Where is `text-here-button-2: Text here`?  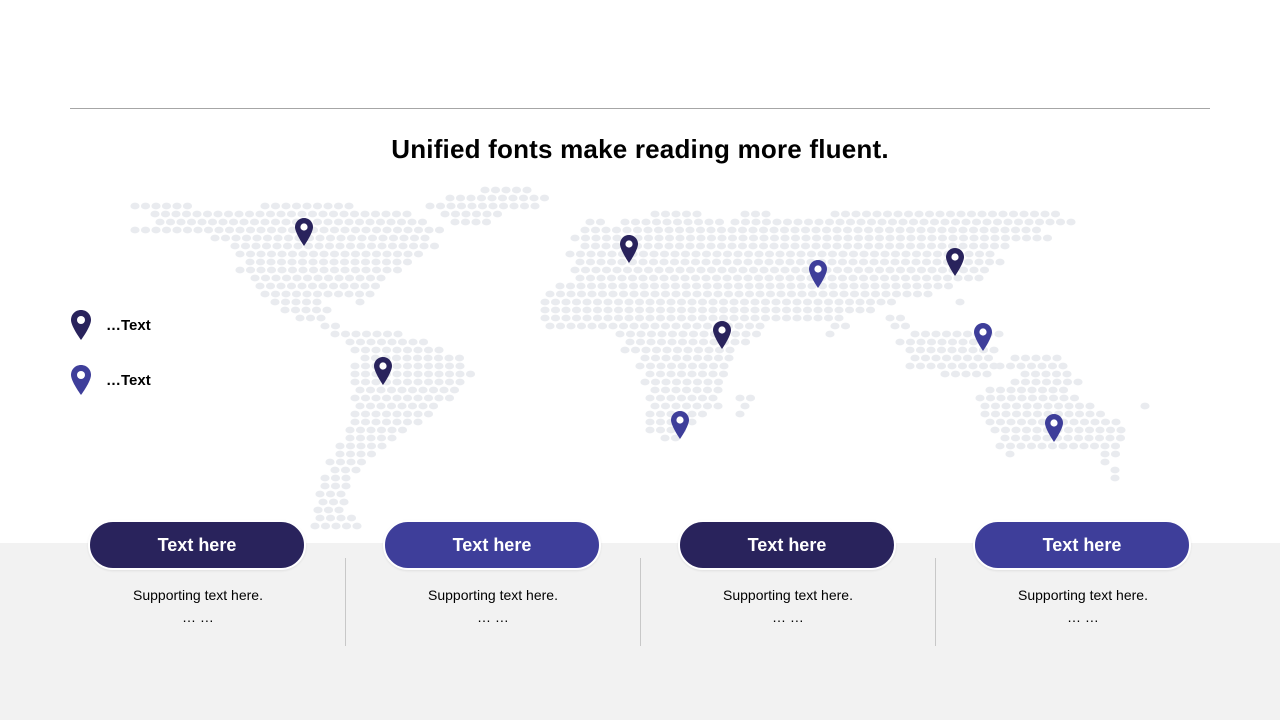
text-here-button-2: Text here is located at coordinates (492, 545).